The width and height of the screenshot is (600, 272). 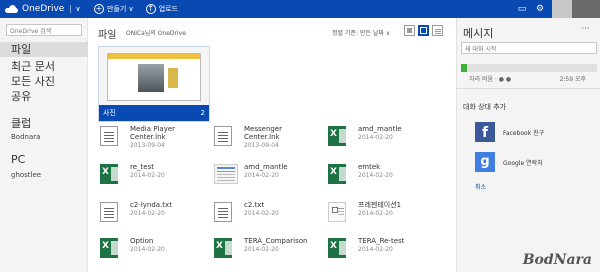 I want to click on file-name: TERA_Re-test, so click(x=381, y=241).